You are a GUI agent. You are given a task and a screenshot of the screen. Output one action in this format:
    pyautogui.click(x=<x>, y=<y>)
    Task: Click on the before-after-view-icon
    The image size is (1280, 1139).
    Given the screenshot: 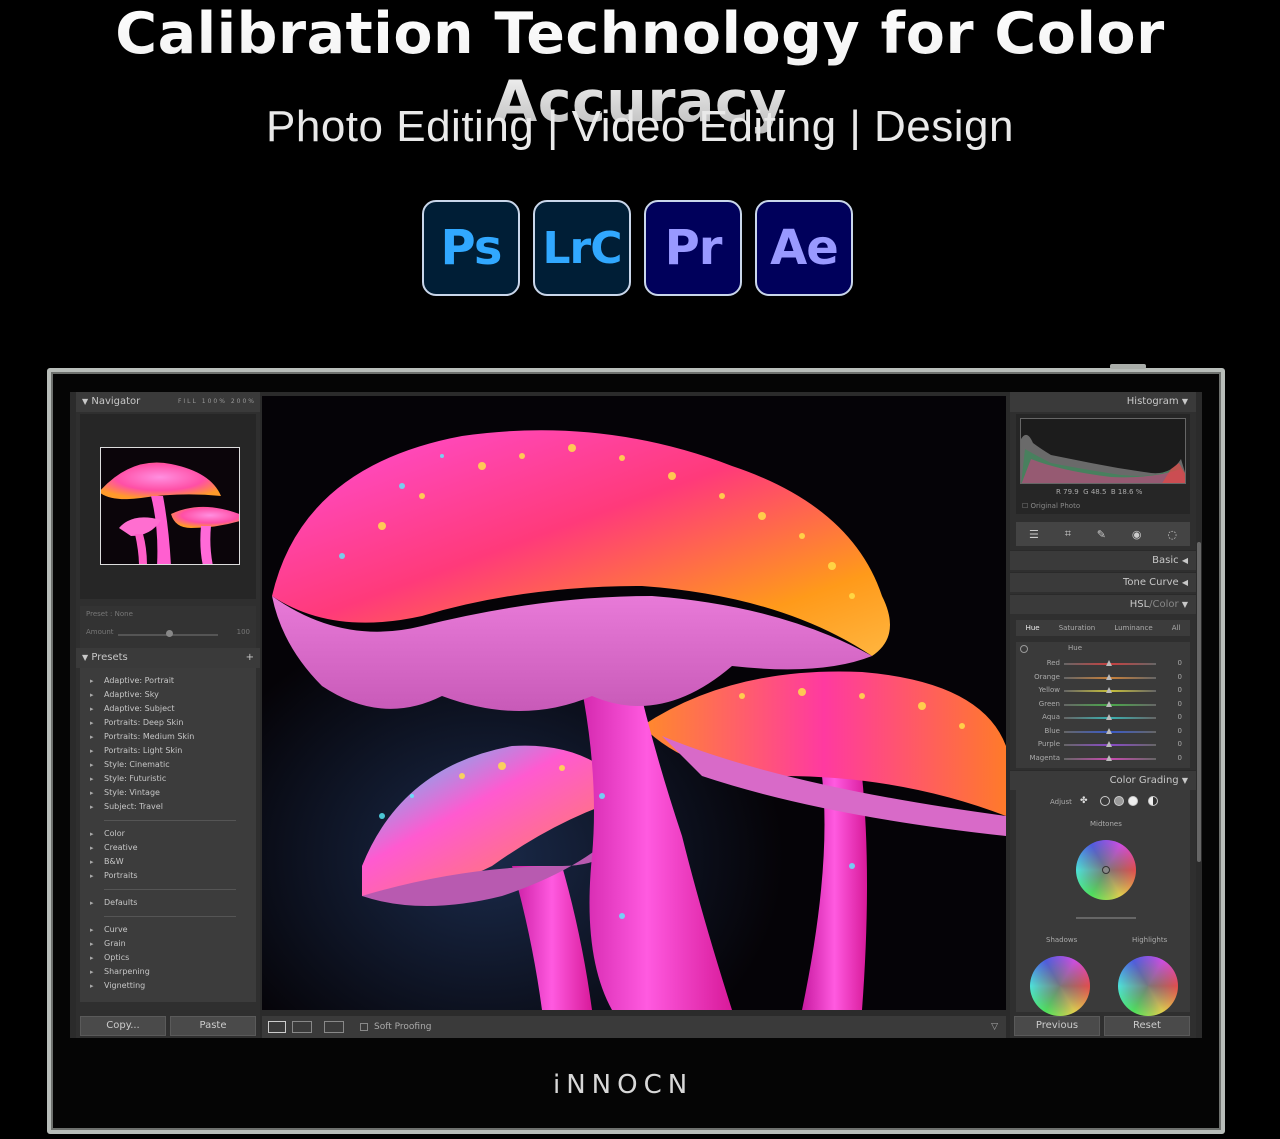 What is the action you would take?
    pyautogui.click(x=334, y=1027)
    